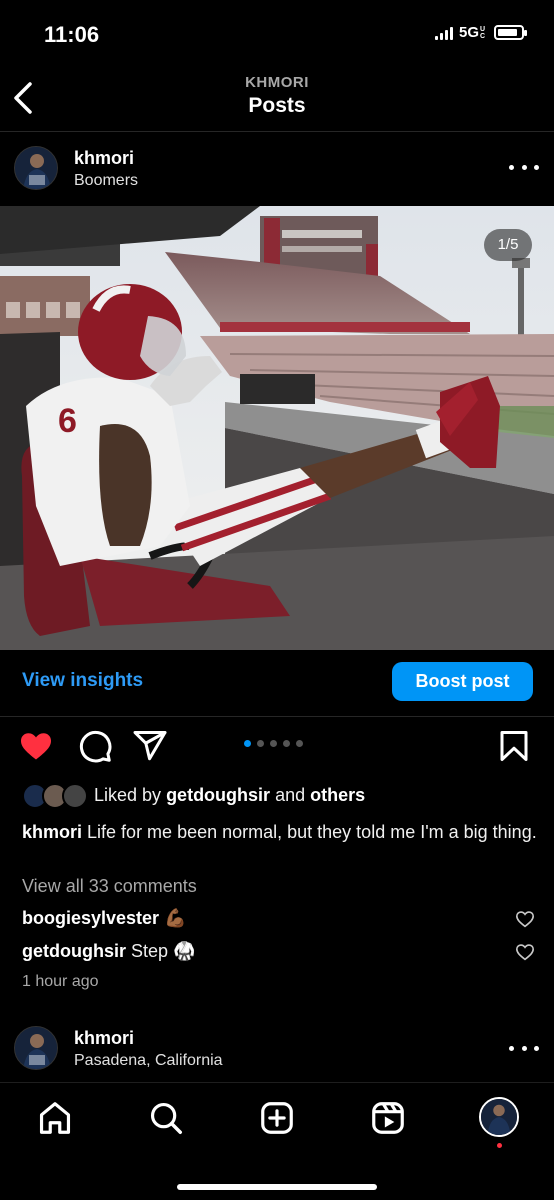 The image size is (554, 1200). Describe the element at coordinates (462, 681) in the screenshot. I see `boost-post-button: Boost post` at that location.